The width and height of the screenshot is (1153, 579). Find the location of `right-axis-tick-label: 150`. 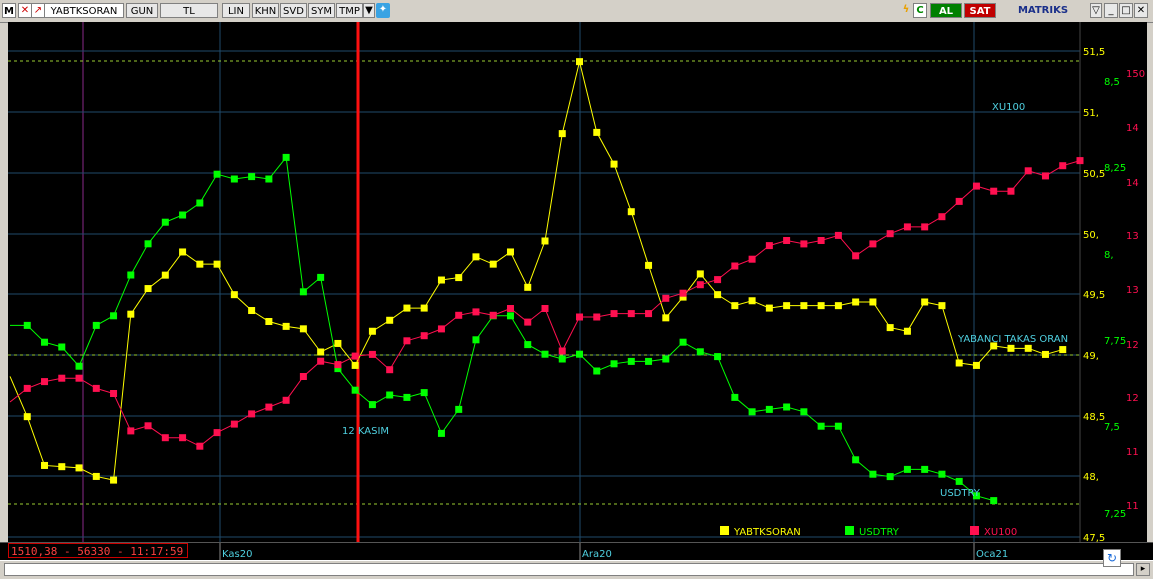

right-axis-tick-label: 150 is located at coordinates (1135, 74).